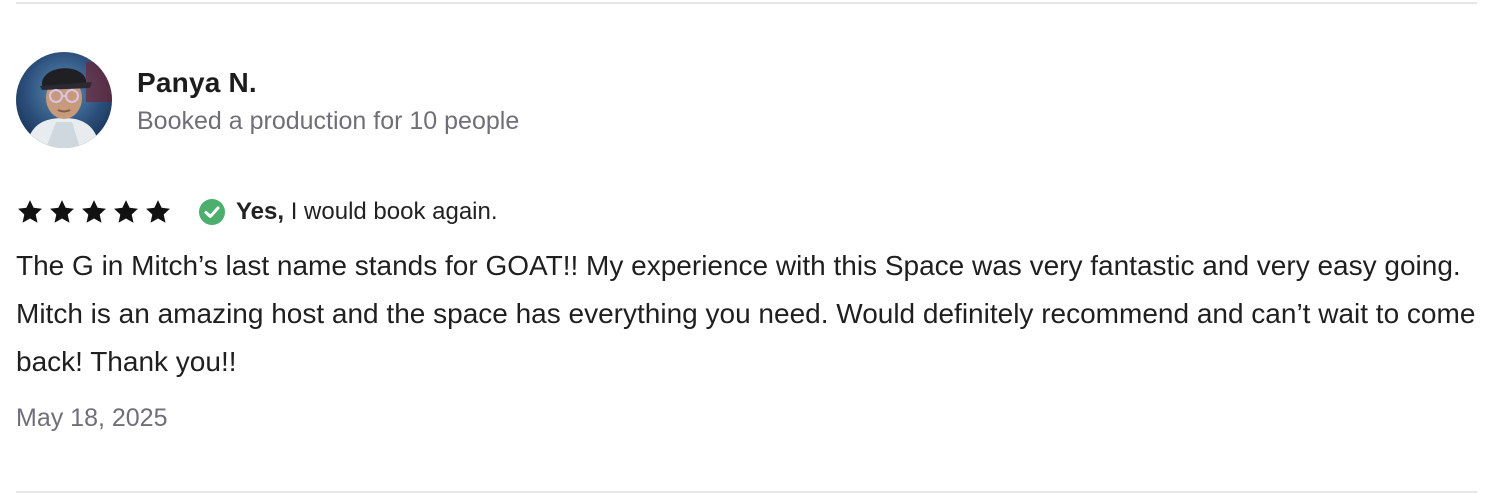  I want to click on star-rating, so click(96, 212).